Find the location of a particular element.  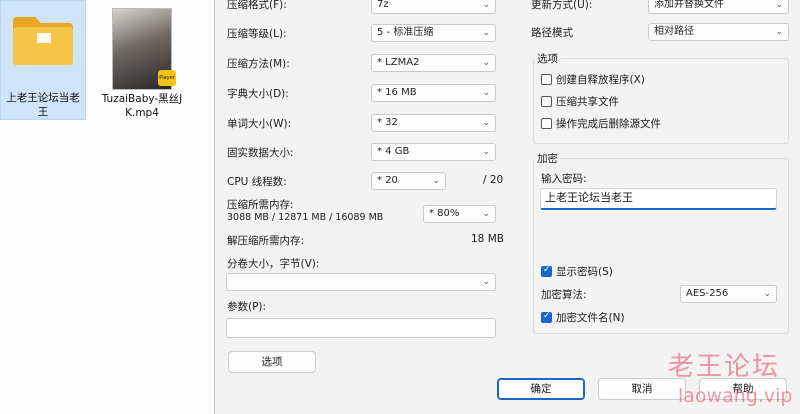

word-label: 单词大小(W): is located at coordinates (259, 124).